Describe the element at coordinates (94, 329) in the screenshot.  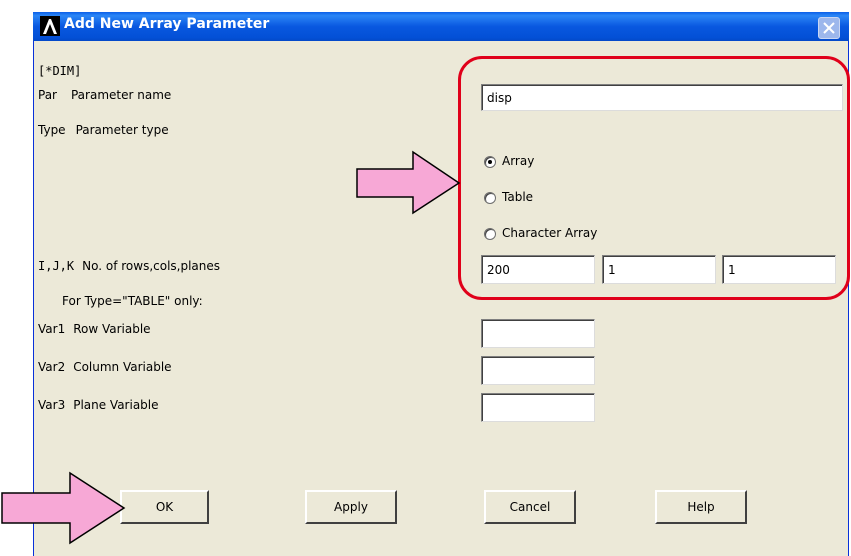
I see `var1-label: Var1 Row Variable` at that location.